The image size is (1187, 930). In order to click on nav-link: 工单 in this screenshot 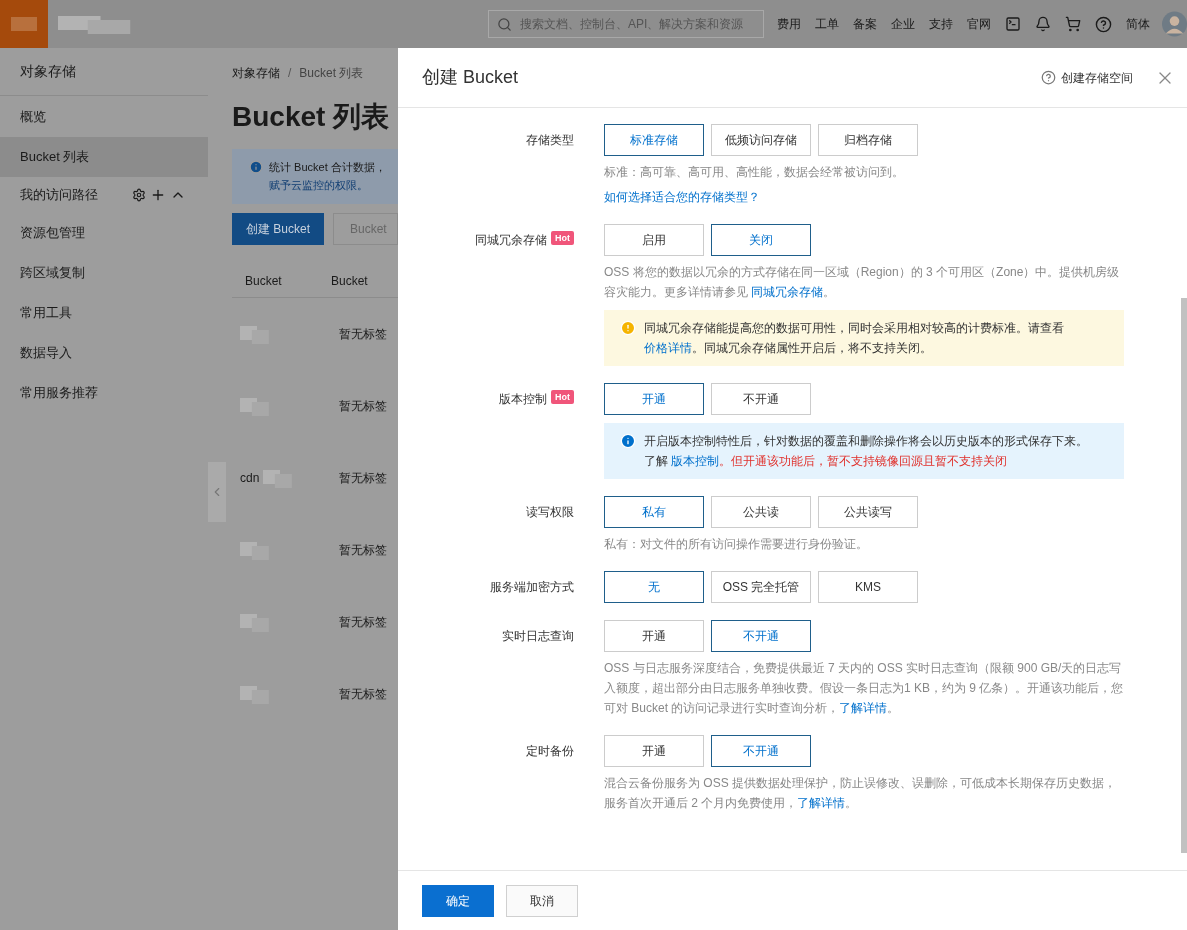, I will do `click(827, 24)`.